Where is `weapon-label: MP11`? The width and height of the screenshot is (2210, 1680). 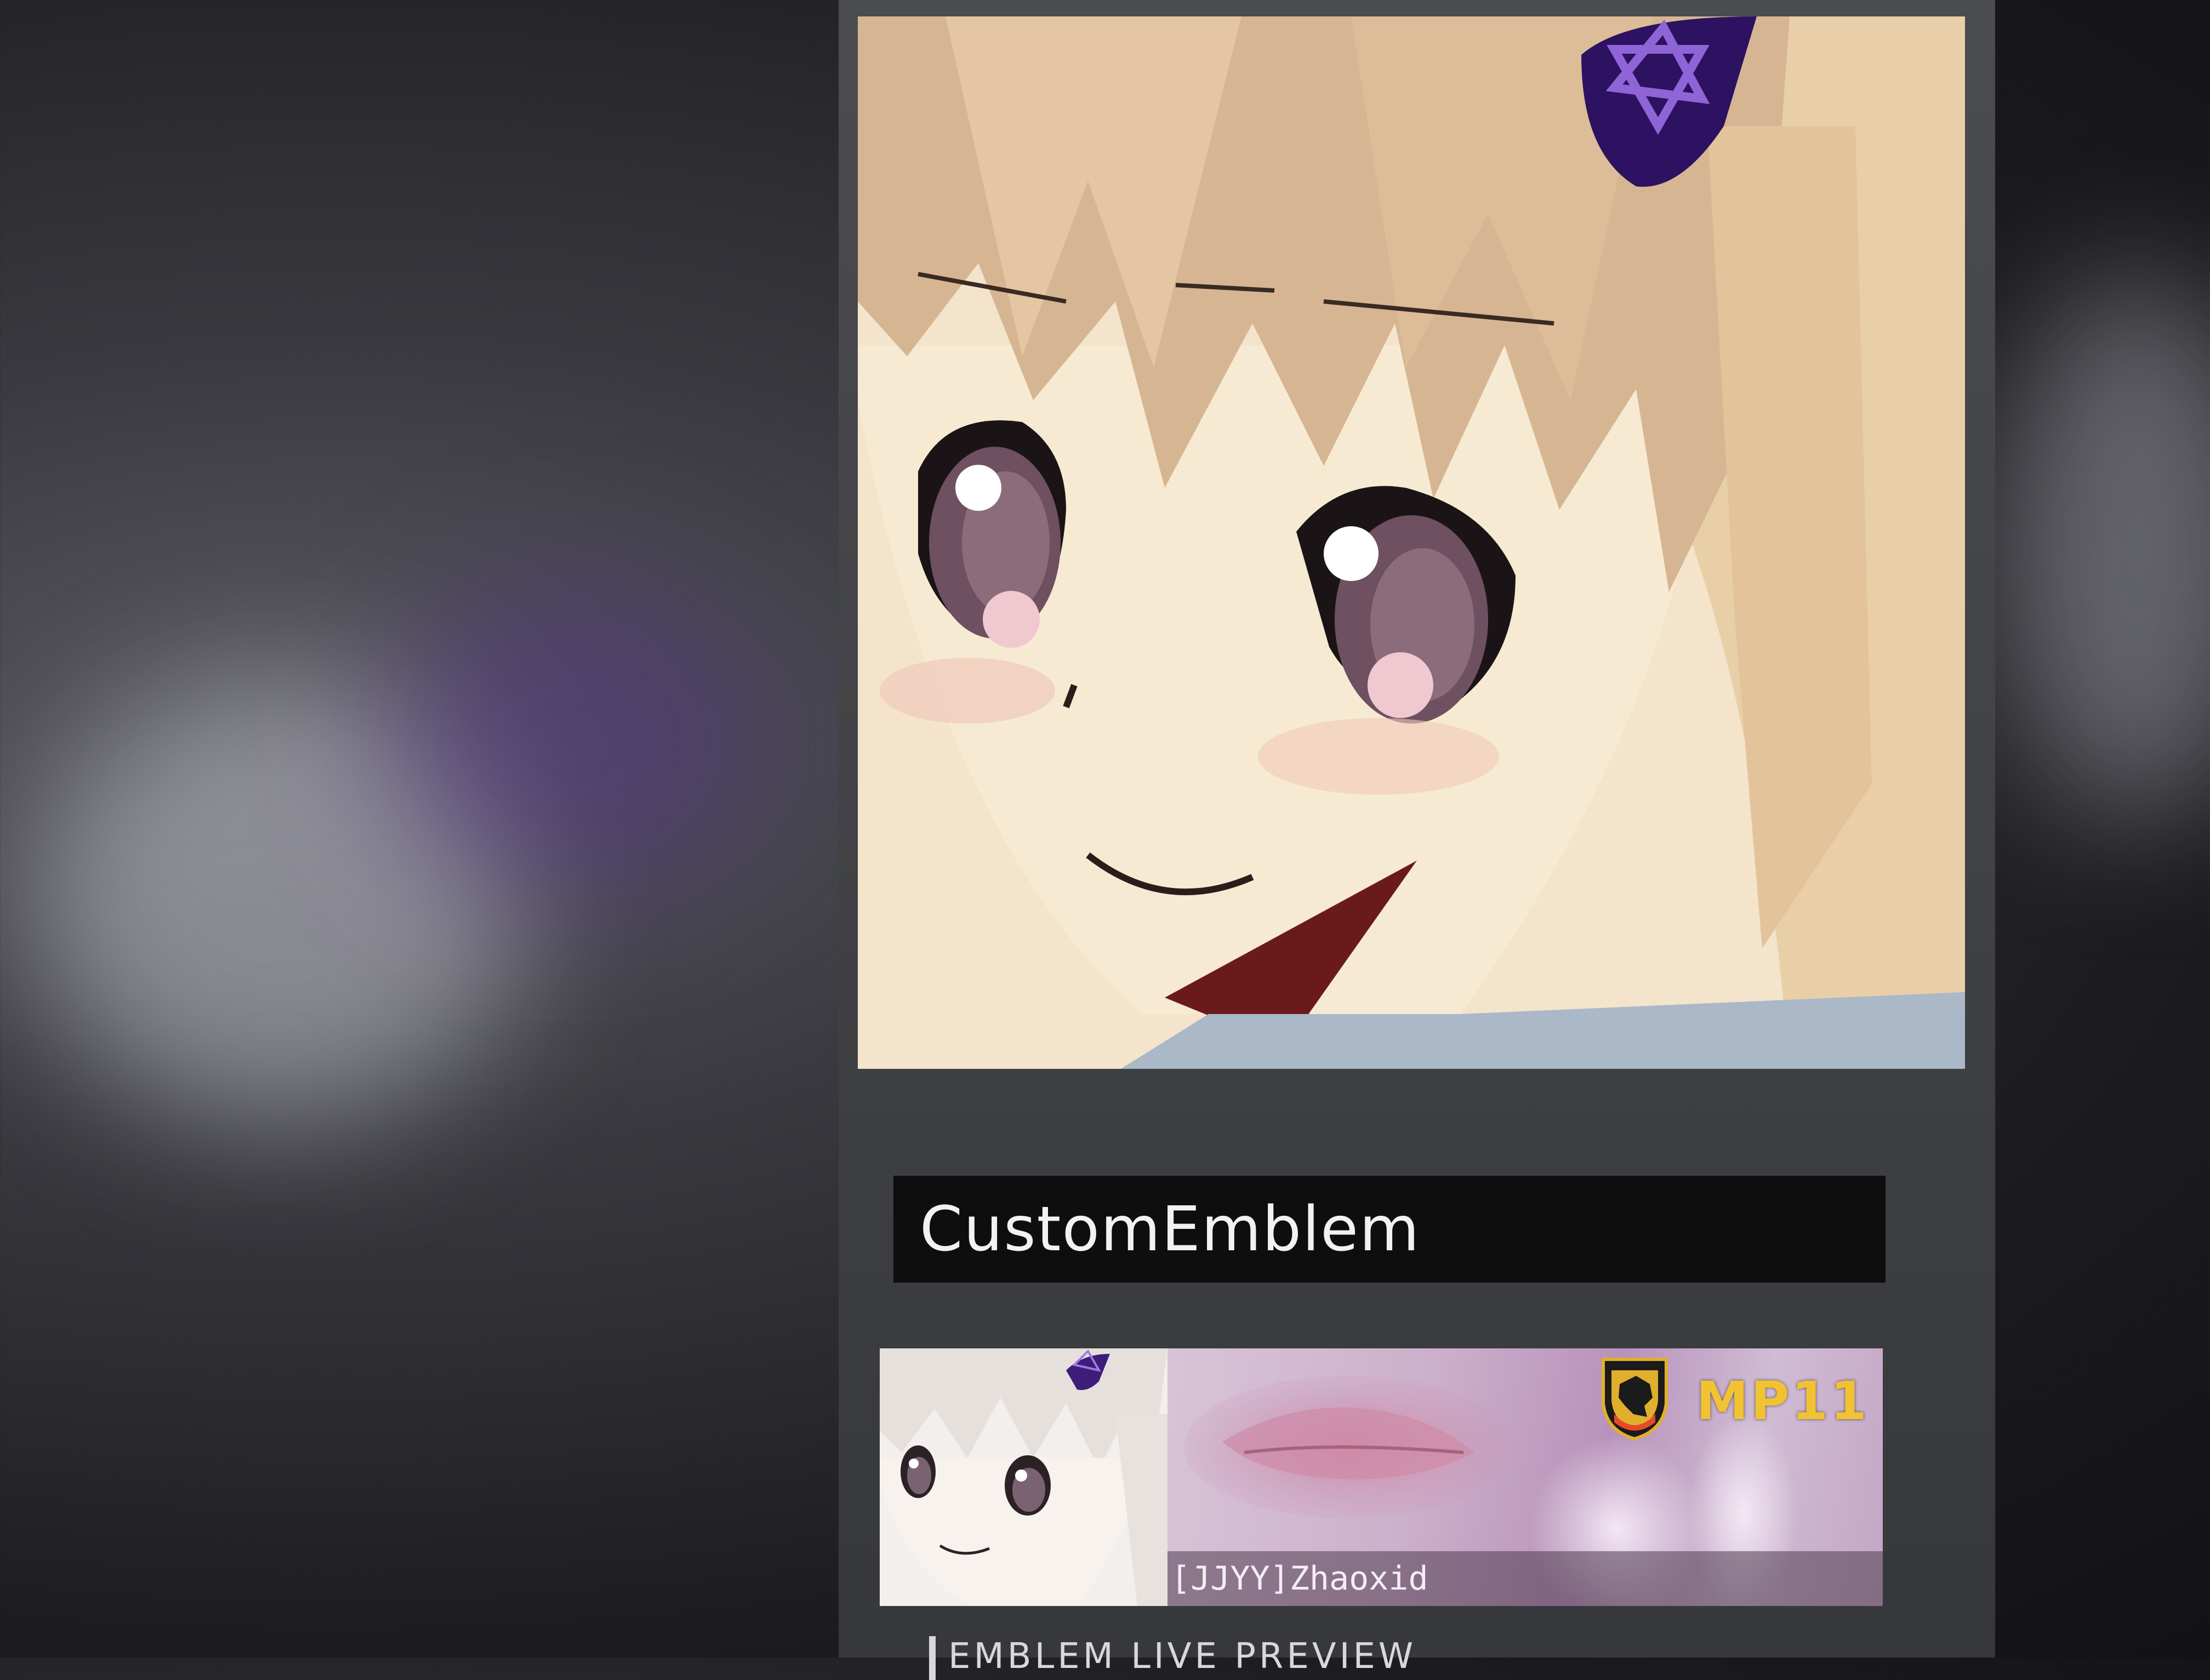
weapon-label: MP11 is located at coordinates (1783, 1401).